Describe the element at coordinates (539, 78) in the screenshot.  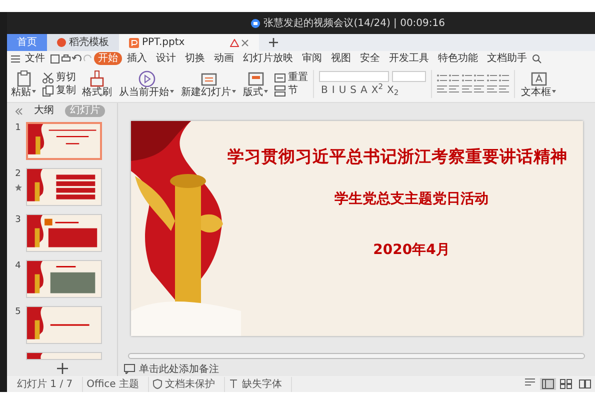
I see `text-box-icon` at that location.